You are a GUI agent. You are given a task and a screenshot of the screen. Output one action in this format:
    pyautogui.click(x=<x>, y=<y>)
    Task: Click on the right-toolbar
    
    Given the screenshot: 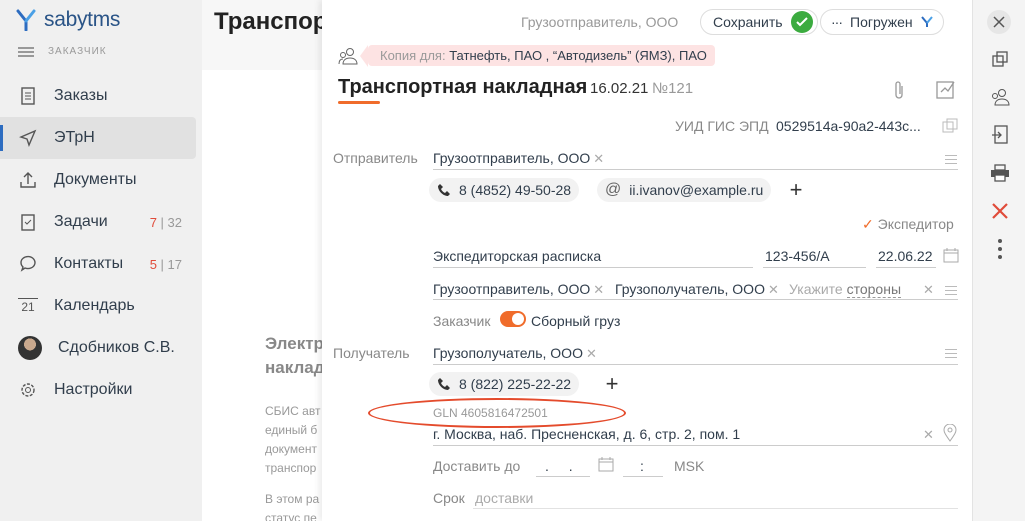 What is the action you would take?
    pyautogui.click(x=998, y=260)
    